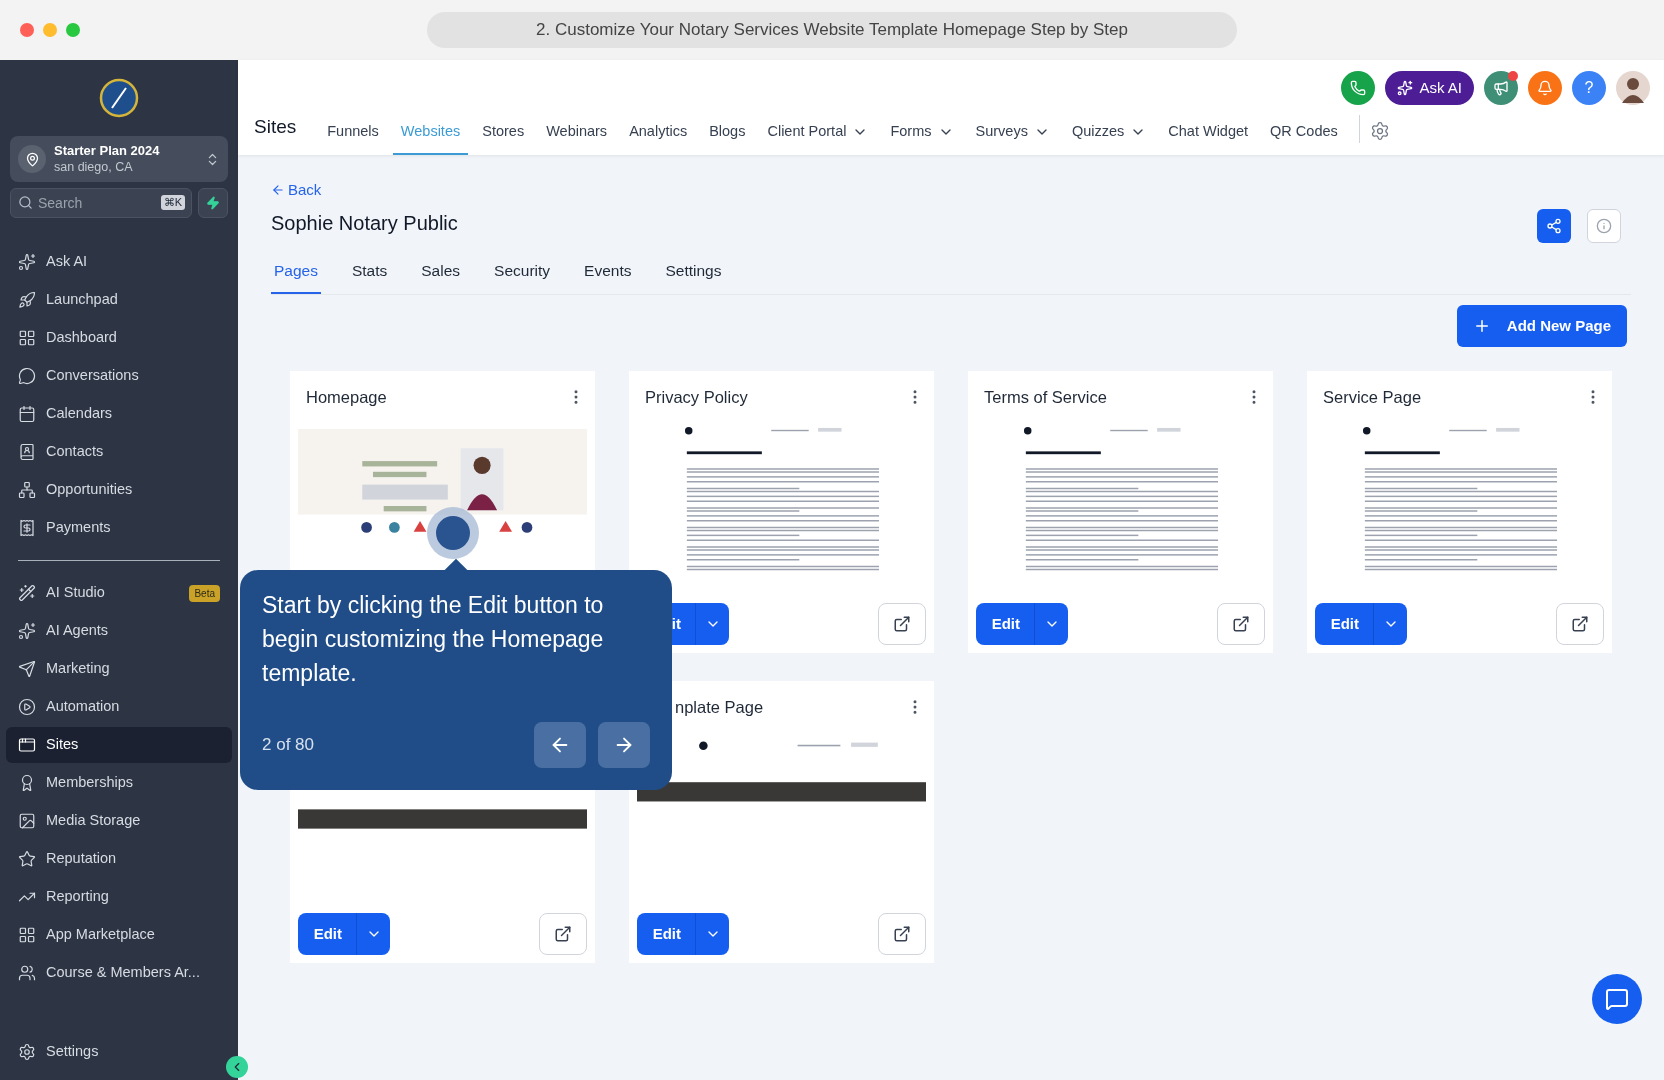 The width and height of the screenshot is (1664, 1080). Describe the element at coordinates (119, 821) in the screenshot. I see `sidebar-item: Media Storage` at that location.